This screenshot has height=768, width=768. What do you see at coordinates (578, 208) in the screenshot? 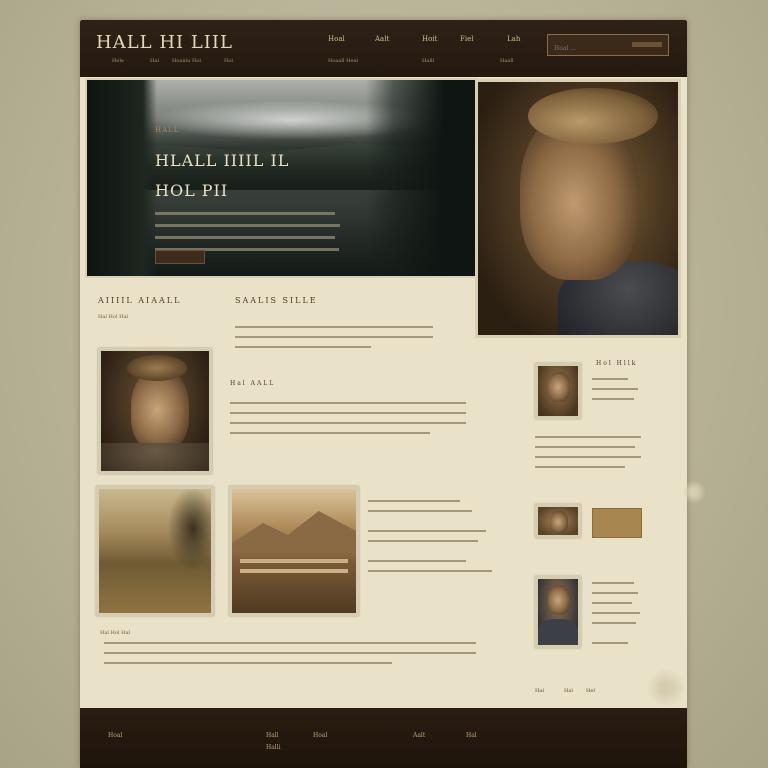
I see `featured-portrait` at bounding box center [578, 208].